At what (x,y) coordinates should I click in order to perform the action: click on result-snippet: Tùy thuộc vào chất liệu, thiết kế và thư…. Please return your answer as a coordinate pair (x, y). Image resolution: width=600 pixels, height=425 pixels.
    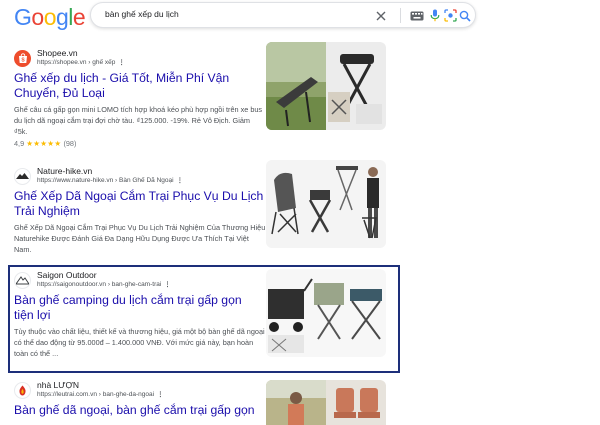
    Looking at the image, I should click on (139, 343).